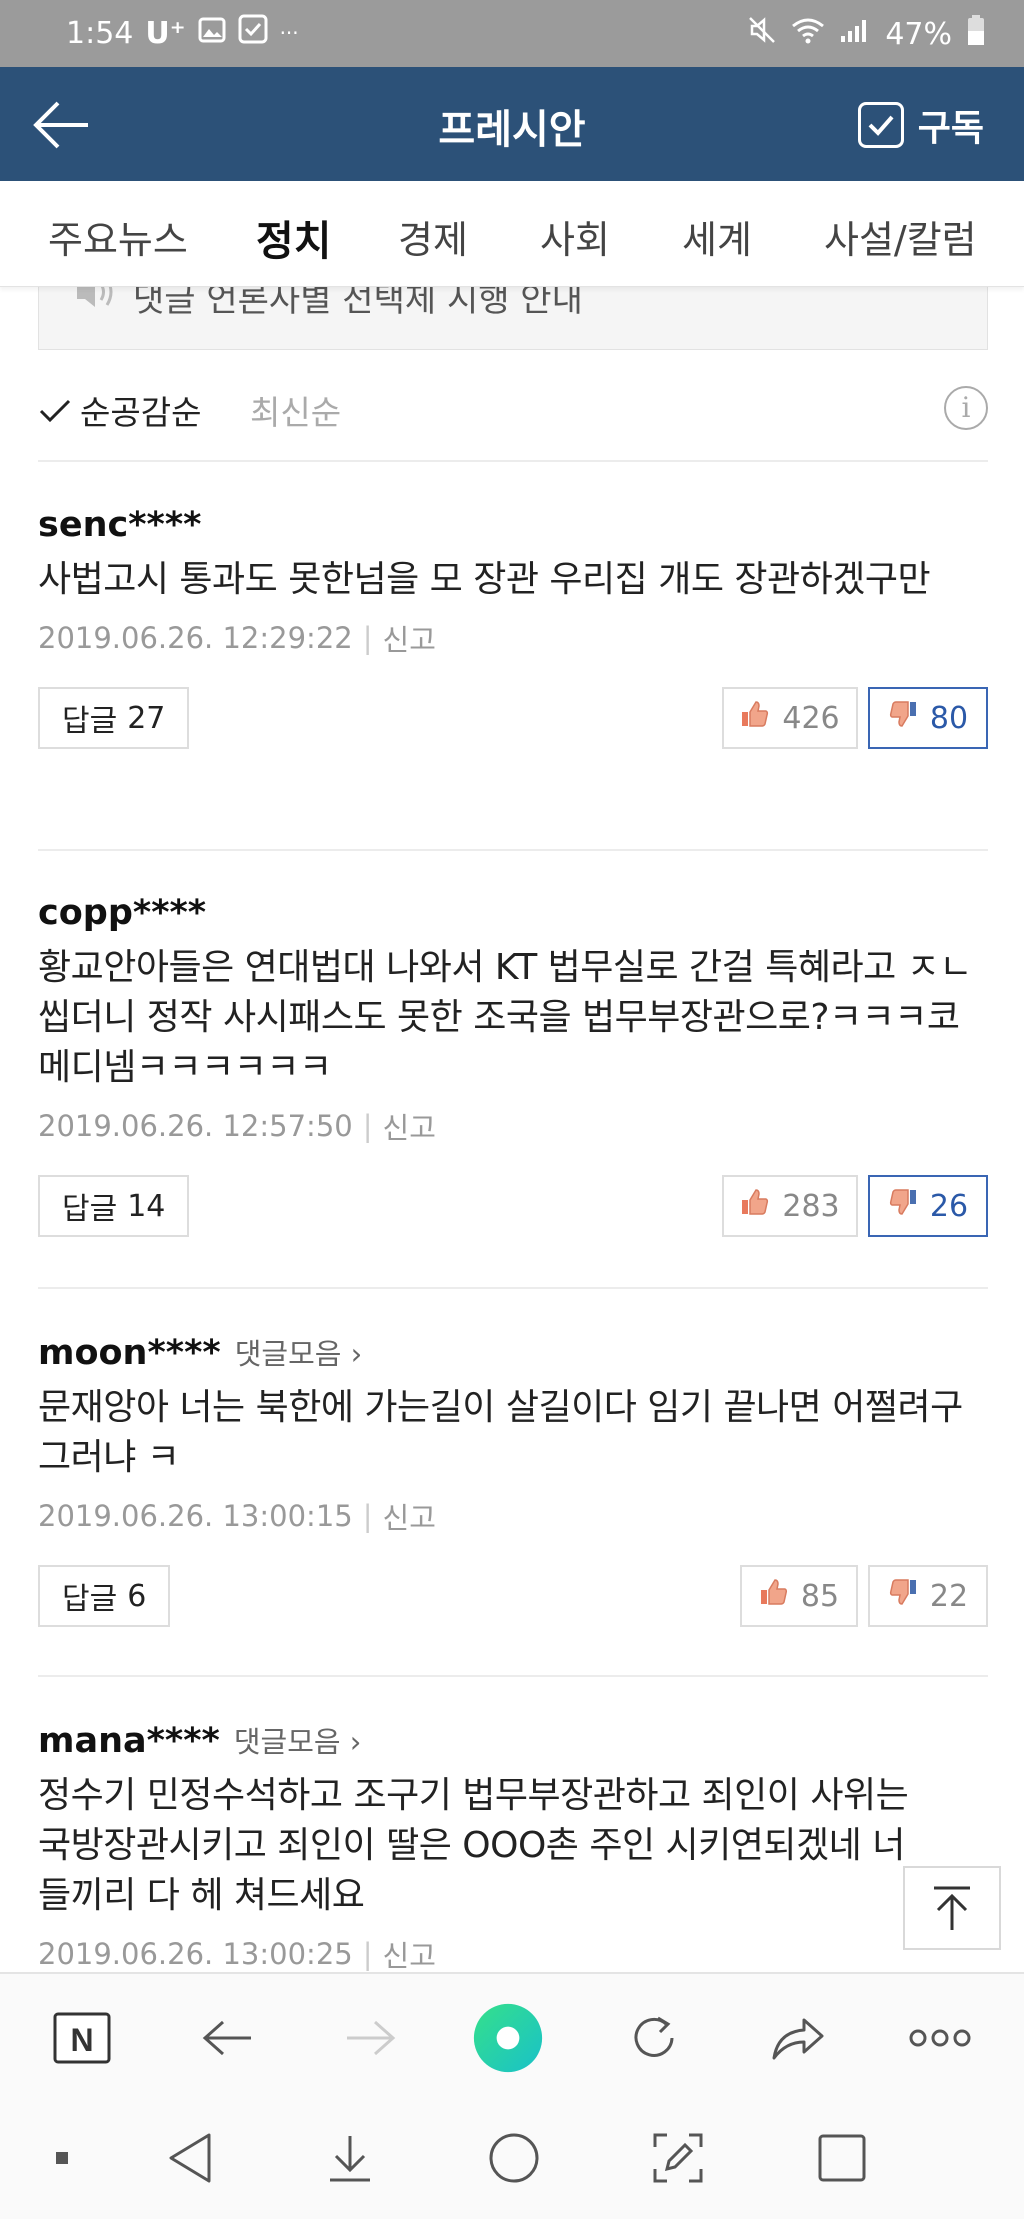  Describe the element at coordinates (253, 33) in the screenshot. I see `checkbox-notification-icon` at that location.